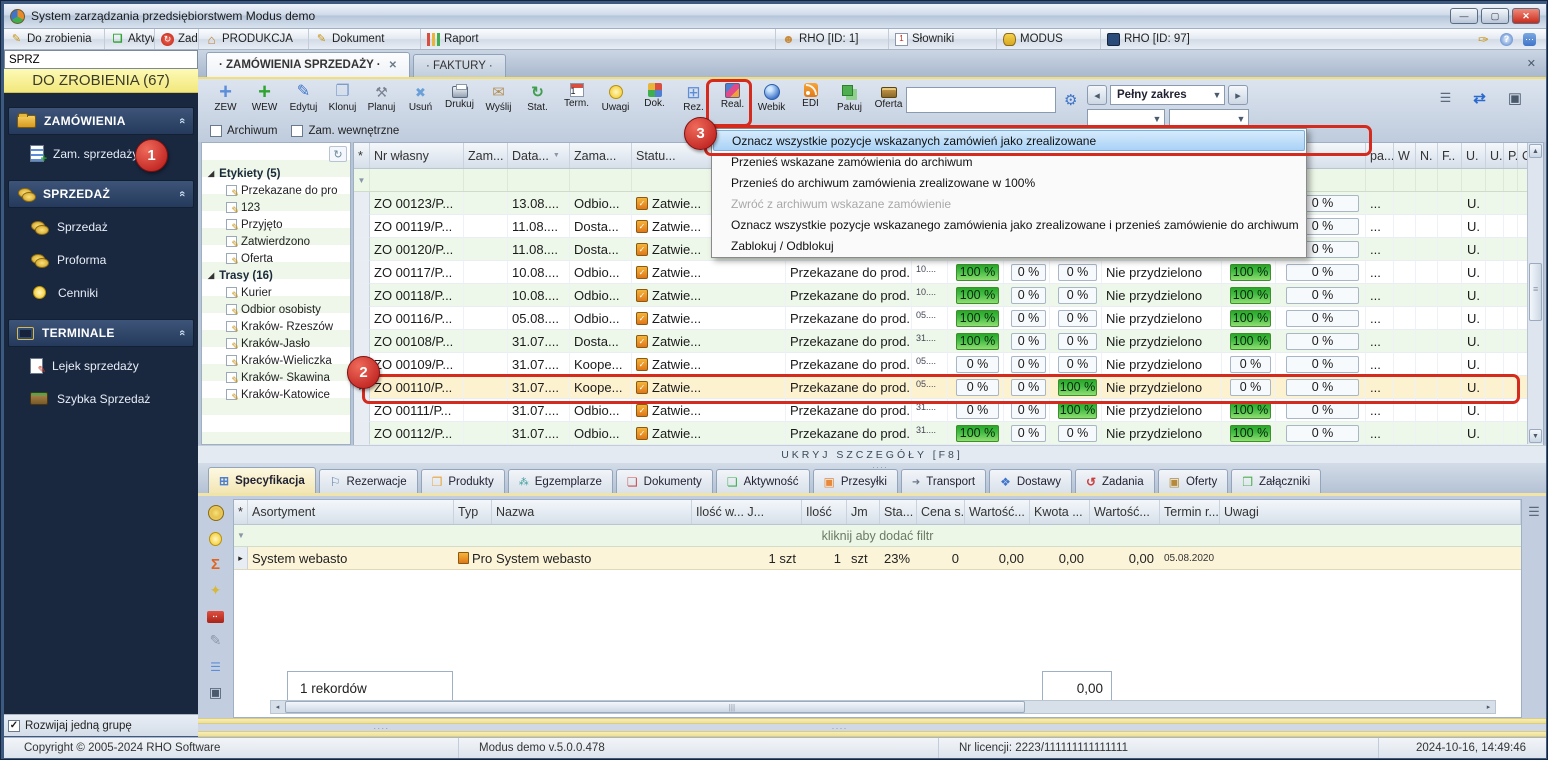 This screenshot has height=760, width=1548. I want to click on spec-header-typ: Typ, so click(473, 512).